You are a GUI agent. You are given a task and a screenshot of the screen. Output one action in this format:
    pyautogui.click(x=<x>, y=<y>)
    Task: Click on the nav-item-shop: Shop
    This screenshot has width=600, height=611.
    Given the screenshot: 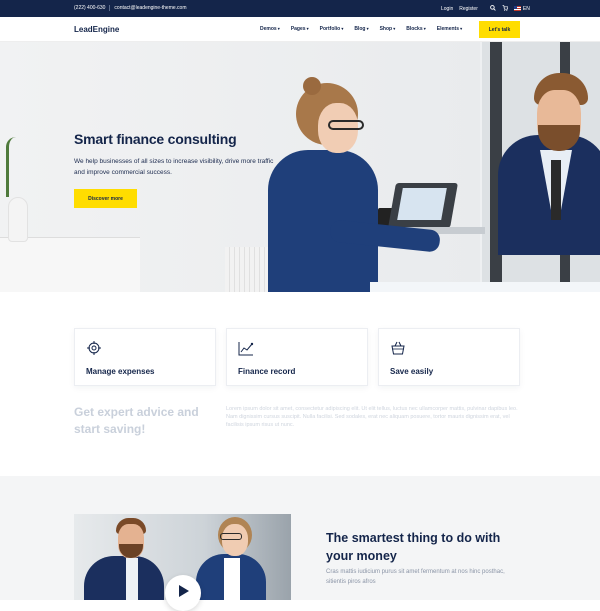 What is the action you would take?
    pyautogui.click(x=388, y=29)
    